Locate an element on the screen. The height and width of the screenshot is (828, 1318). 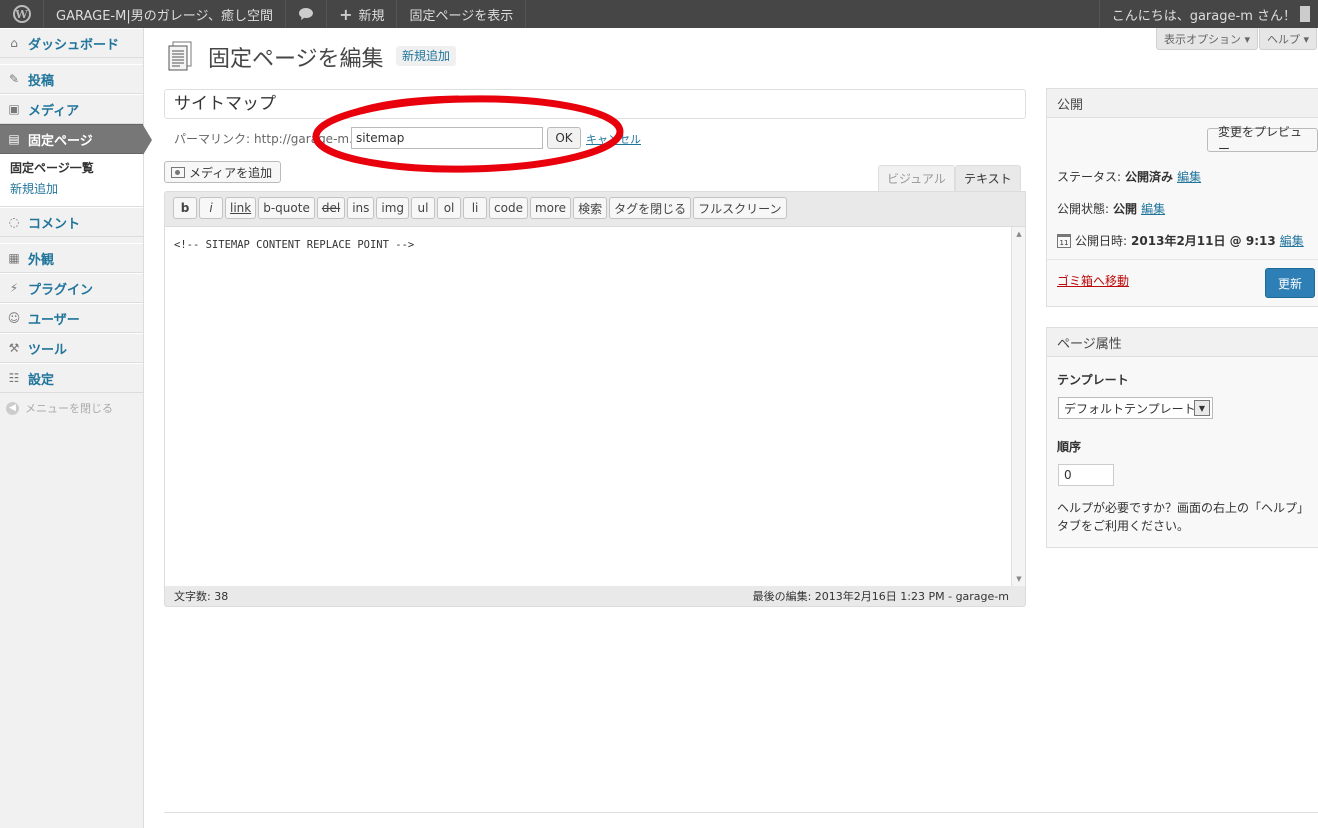
qt-ul-button: ul is located at coordinates (423, 208).